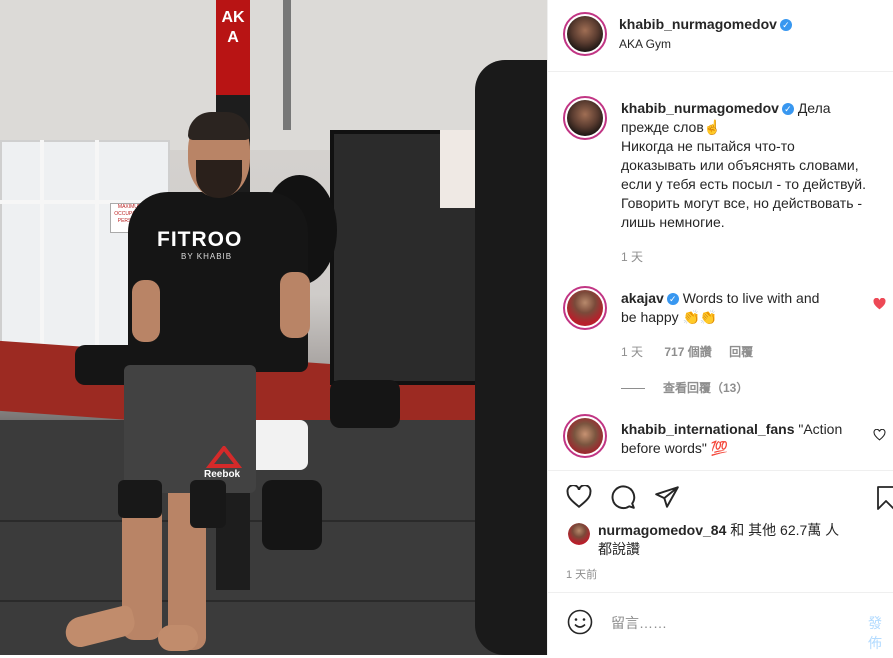  What do you see at coordinates (667, 497) in the screenshot?
I see `share-icon` at bounding box center [667, 497].